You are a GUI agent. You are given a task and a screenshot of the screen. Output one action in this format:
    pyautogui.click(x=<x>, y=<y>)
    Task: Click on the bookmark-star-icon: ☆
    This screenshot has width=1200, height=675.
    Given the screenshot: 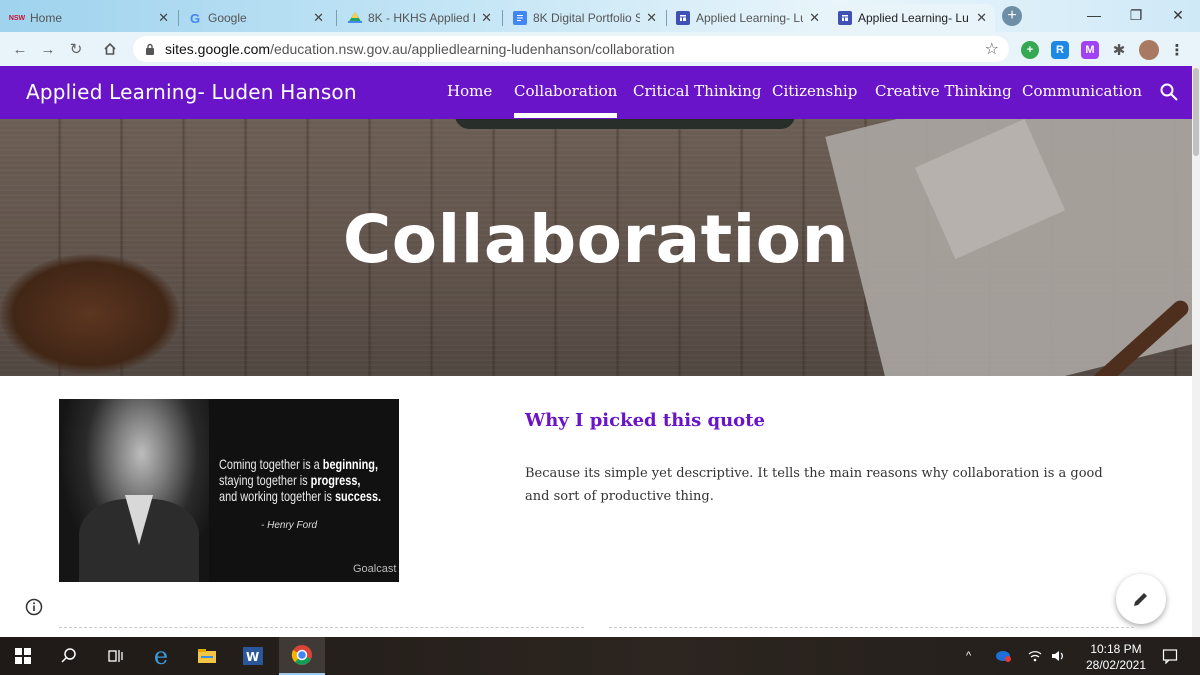 What is the action you would take?
    pyautogui.click(x=992, y=49)
    